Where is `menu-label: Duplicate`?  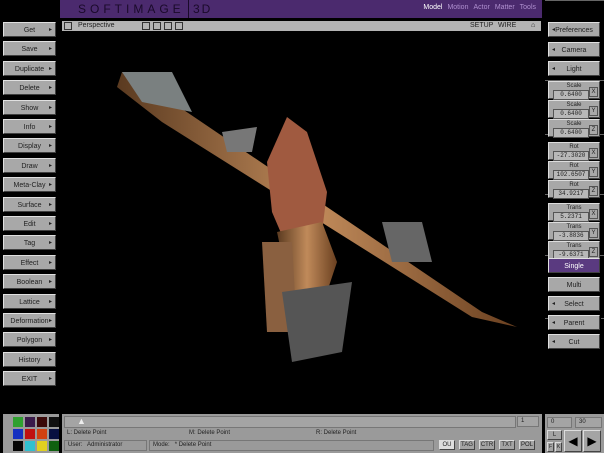 menu-label: Duplicate is located at coordinates (29, 69).